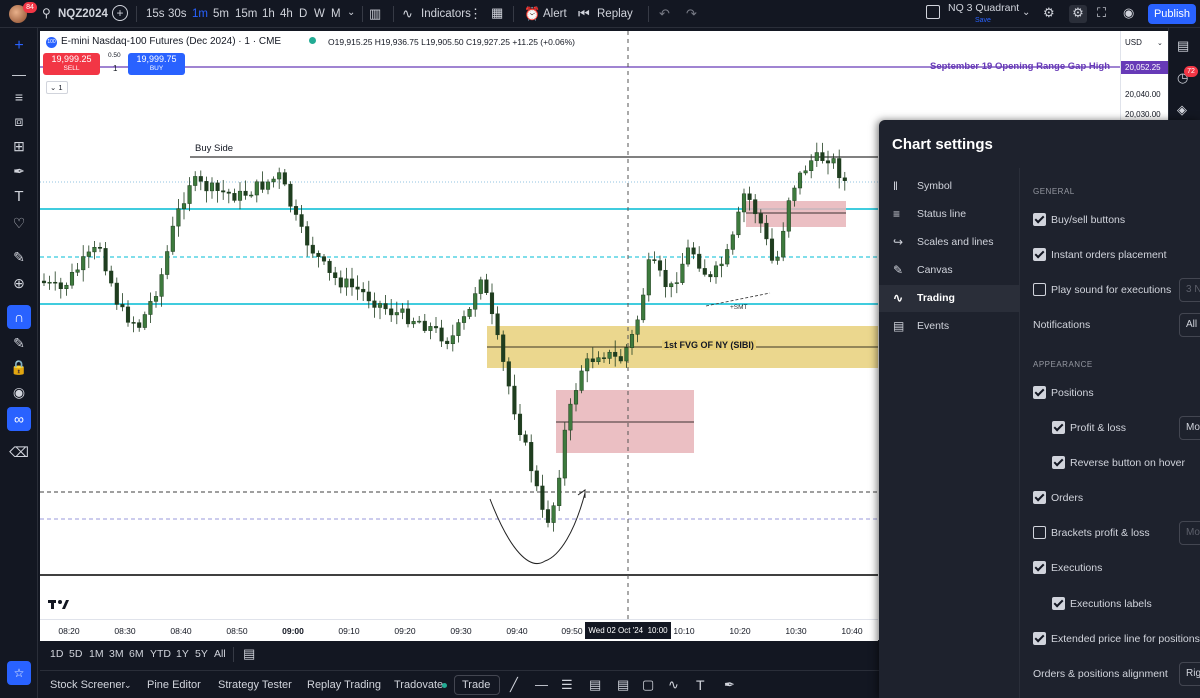 The height and width of the screenshot is (698, 1200). What do you see at coordinates (19, 452) in the screenshot?
I see `trash-icon: ⌫` at bounding box center [19, 452].